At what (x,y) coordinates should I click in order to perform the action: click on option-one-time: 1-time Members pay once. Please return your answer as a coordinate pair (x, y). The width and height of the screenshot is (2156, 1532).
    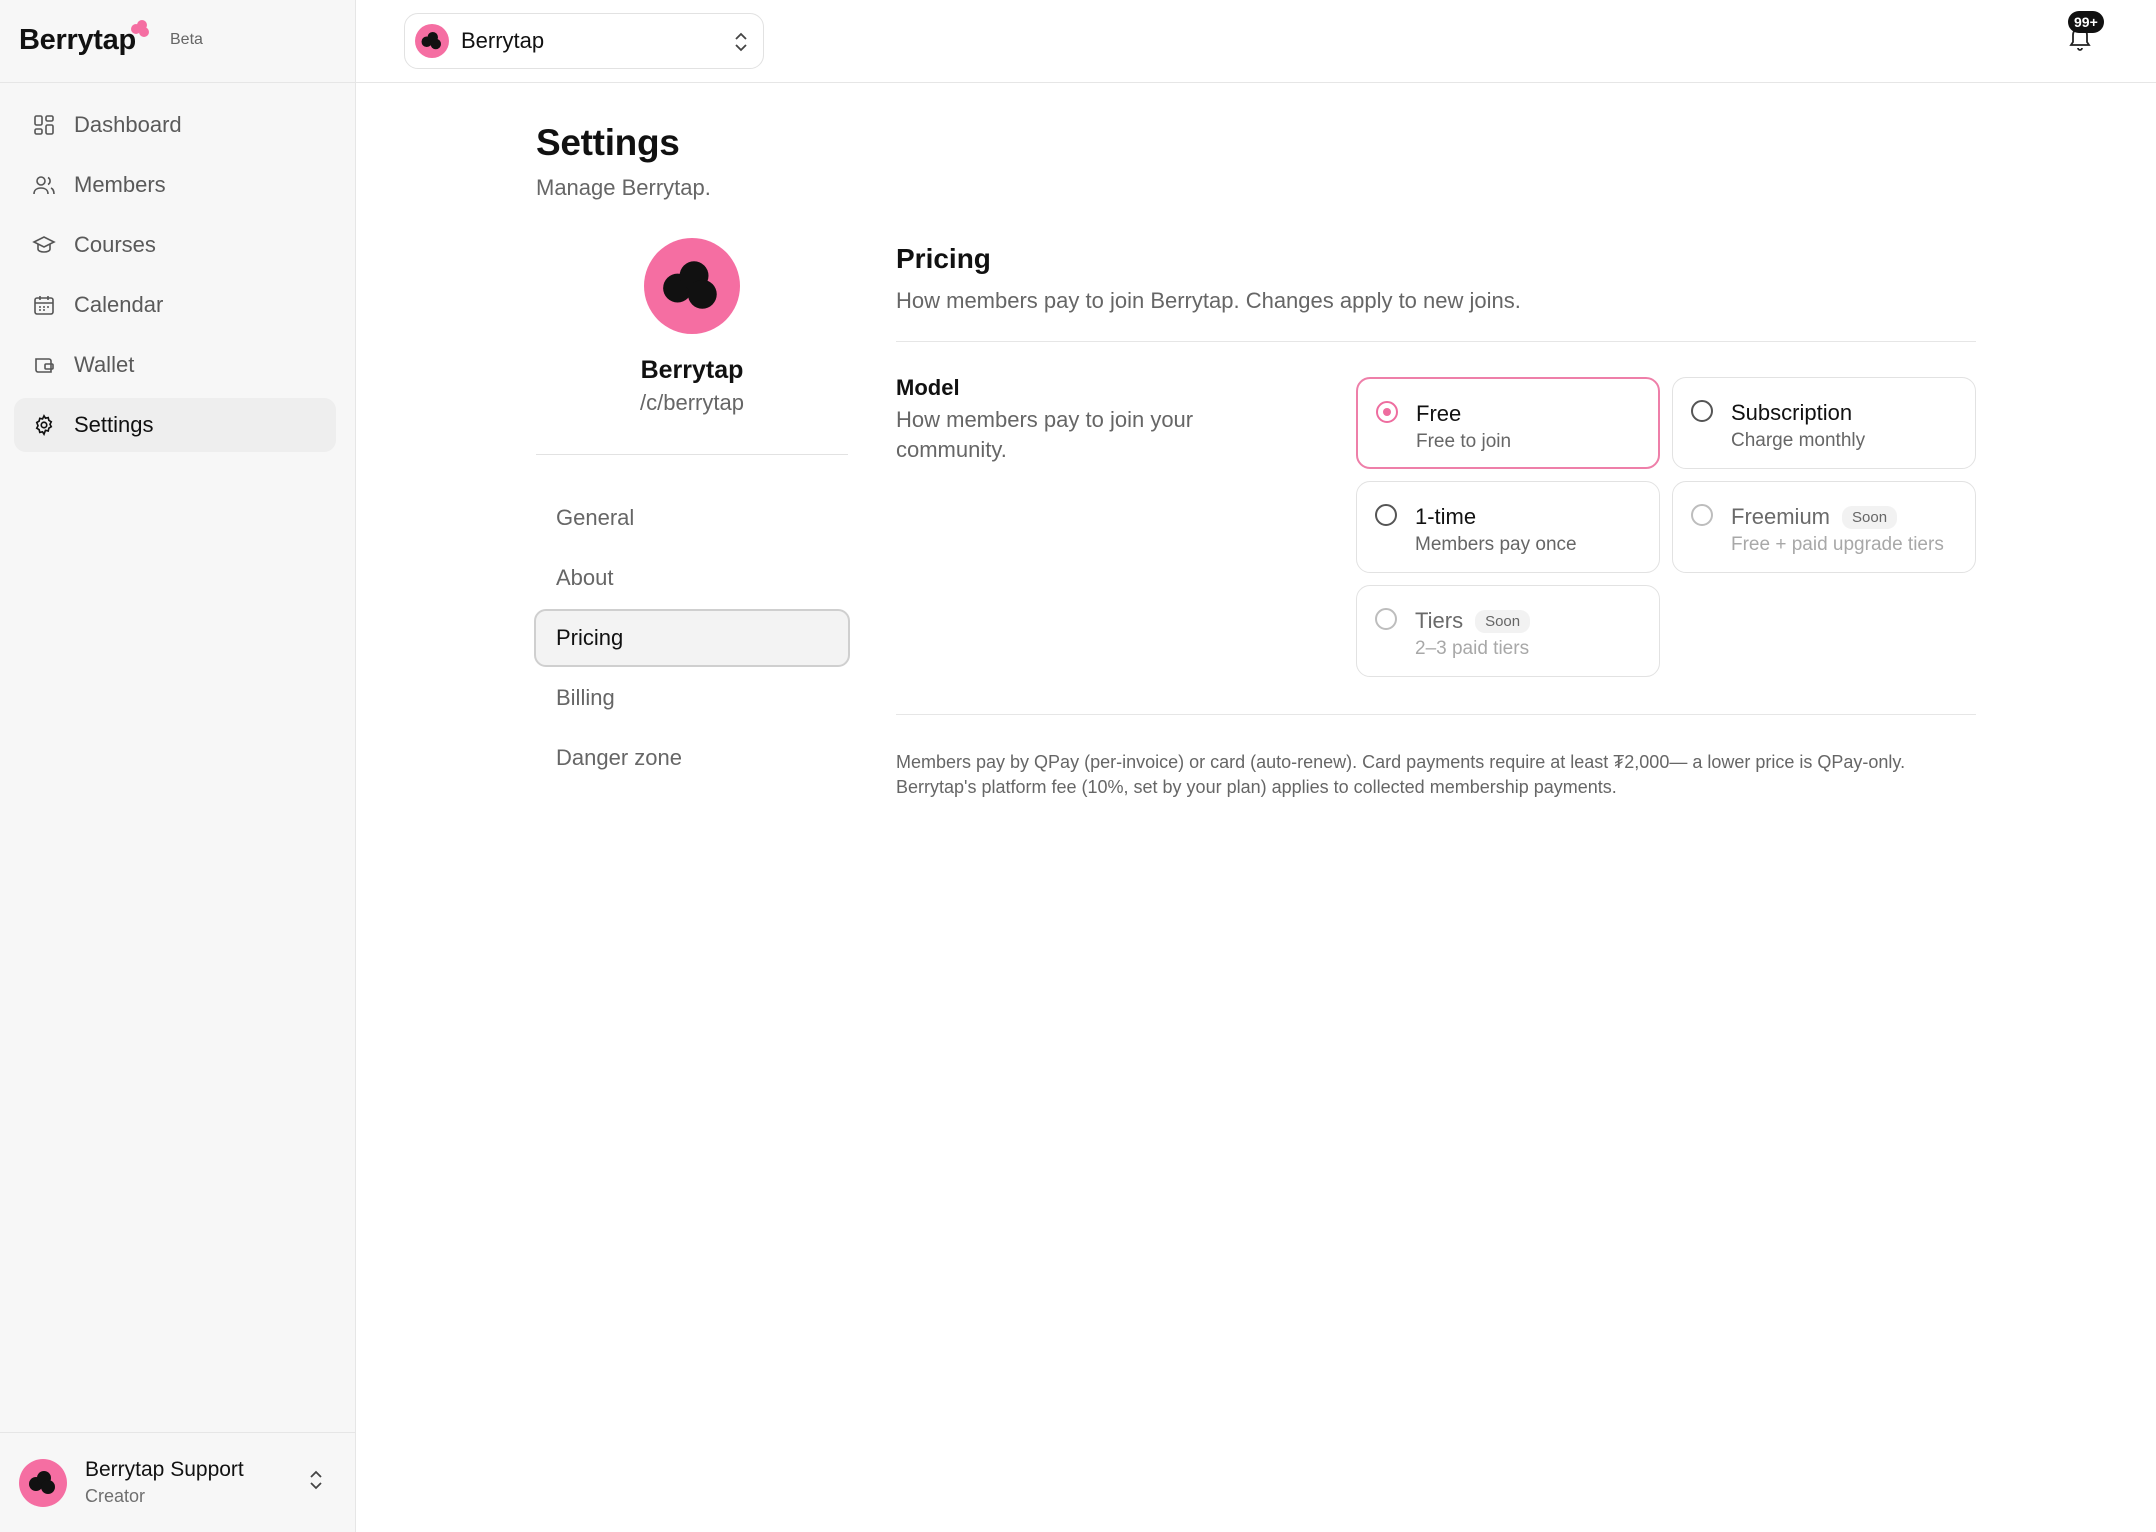
    Looking at the image, I should click on (1508, 527).